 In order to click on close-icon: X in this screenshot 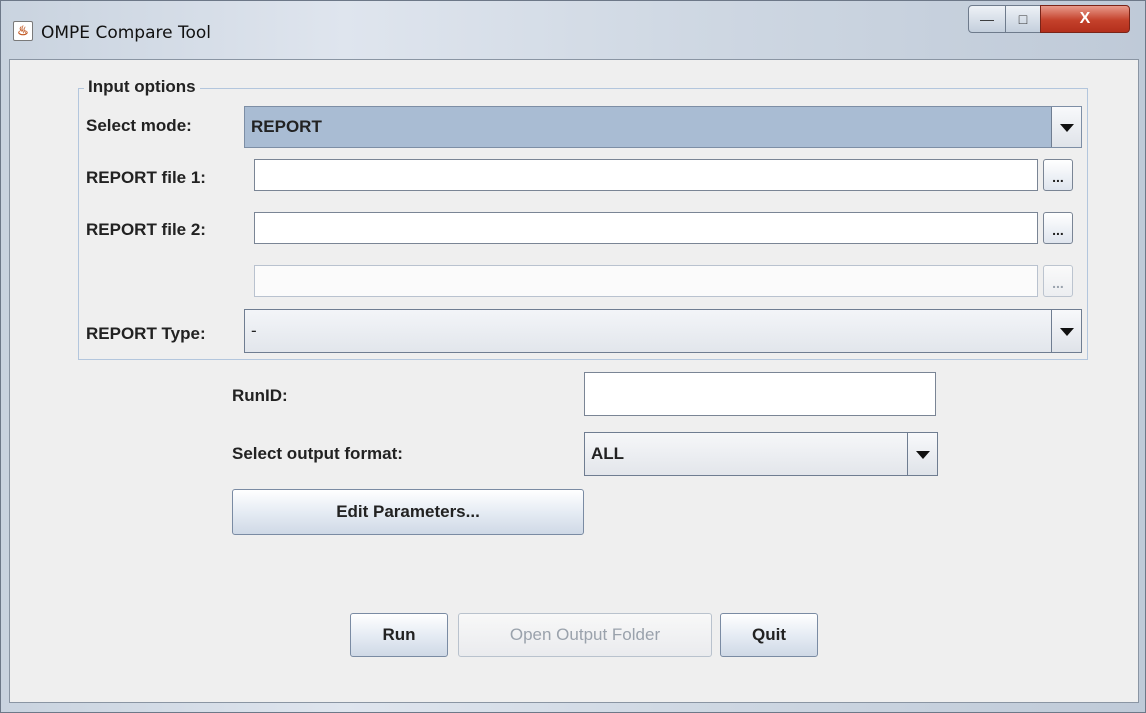, I will do `click(1085, 18)`.